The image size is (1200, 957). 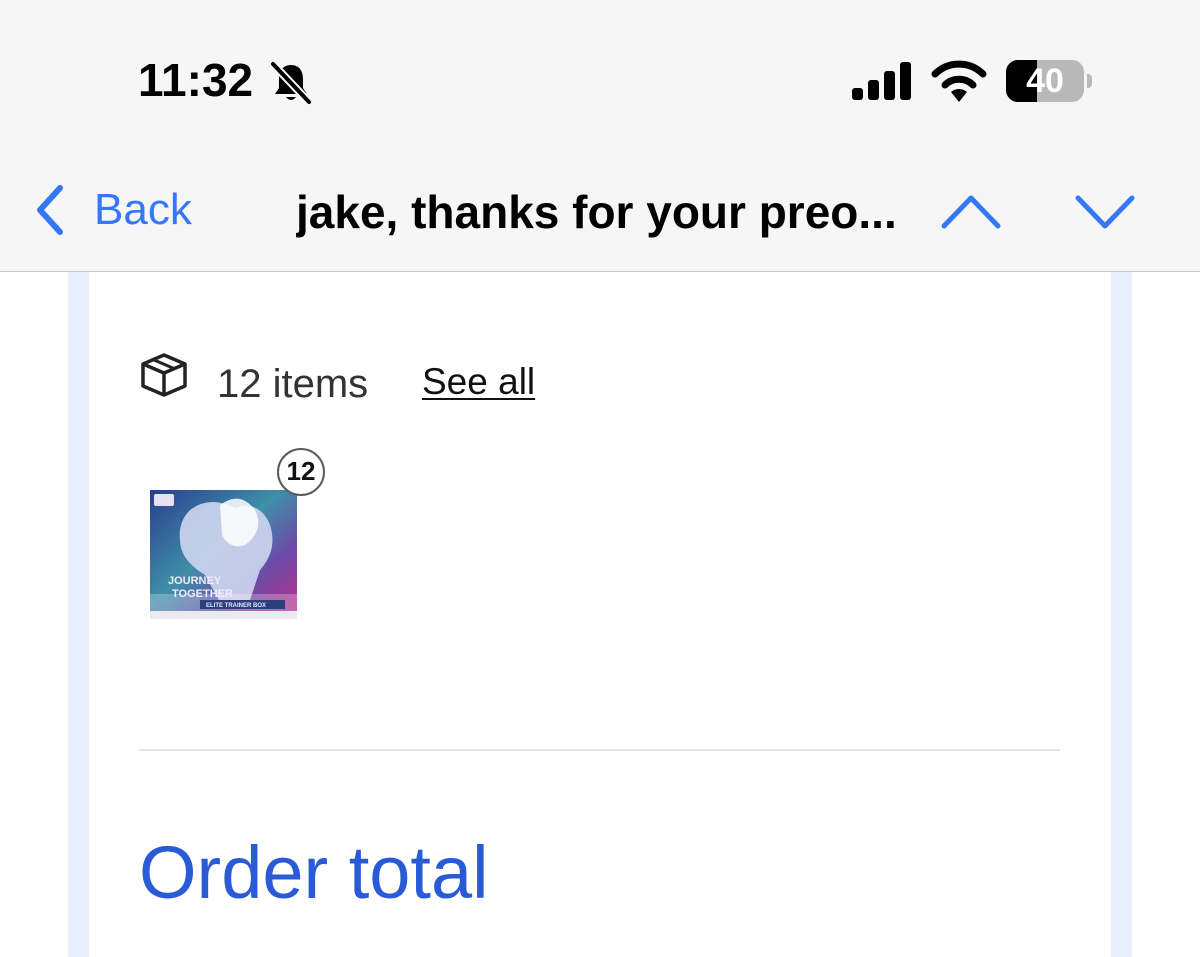 I want to click on back-button: Back, so click(x=111, y=210).